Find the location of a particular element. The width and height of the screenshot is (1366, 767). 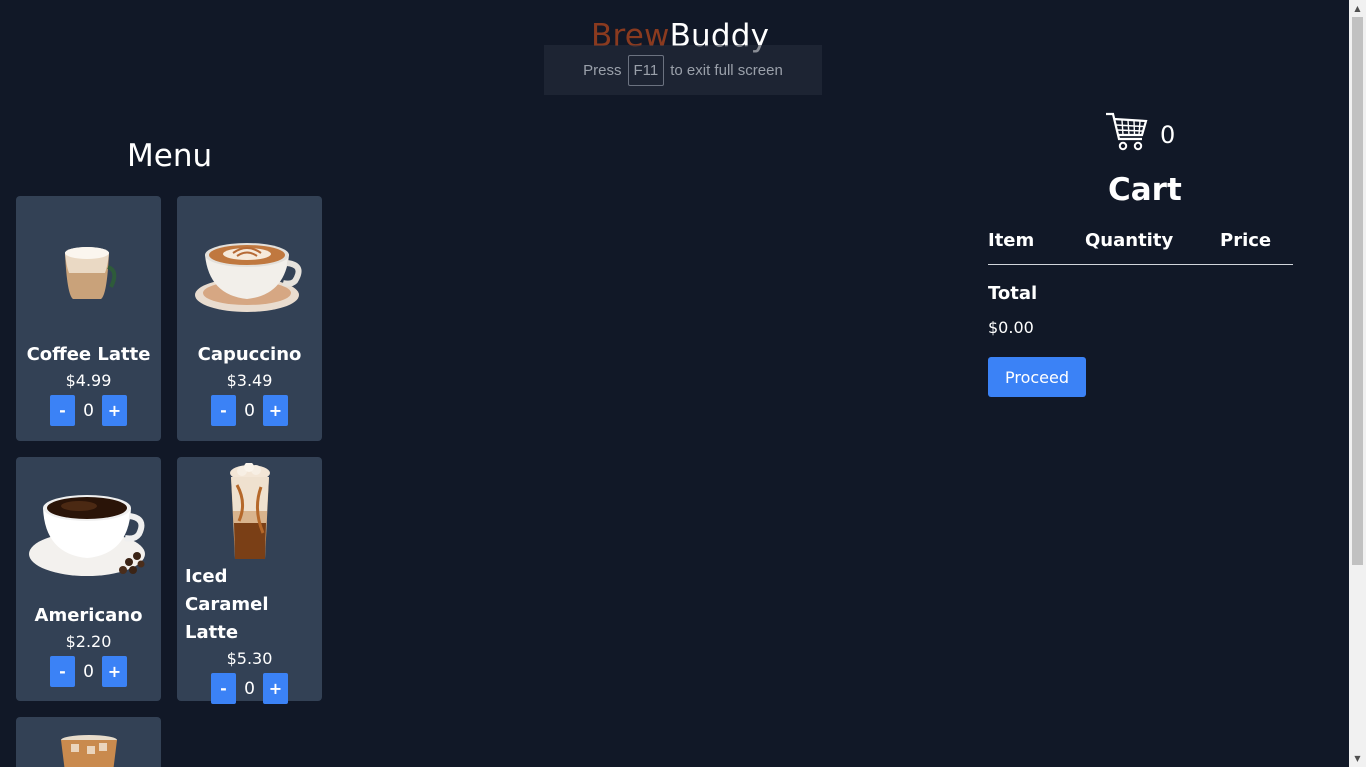

menu-item-name: Coffee Latte is located at coordinates (88, 354).